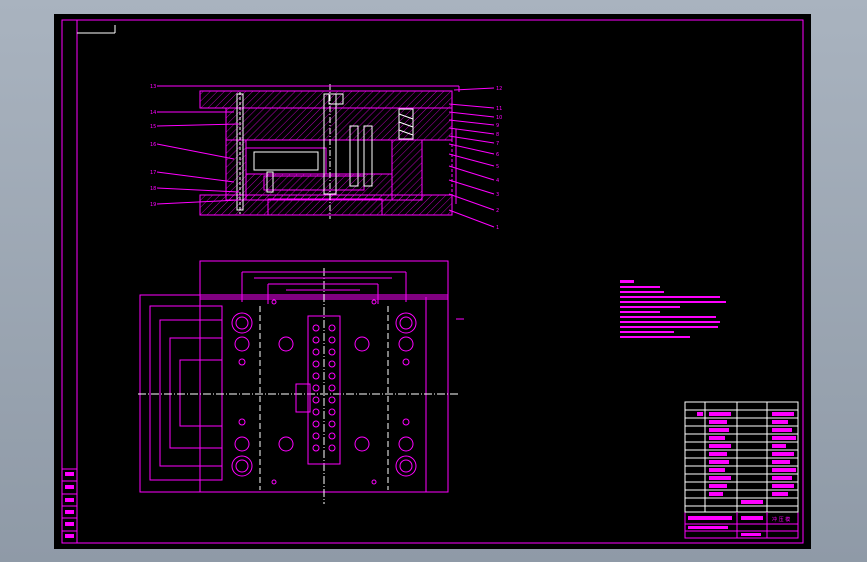 This screenshot has width=867, height=562. I want to click on callout-10: 10, so click(499, 118).